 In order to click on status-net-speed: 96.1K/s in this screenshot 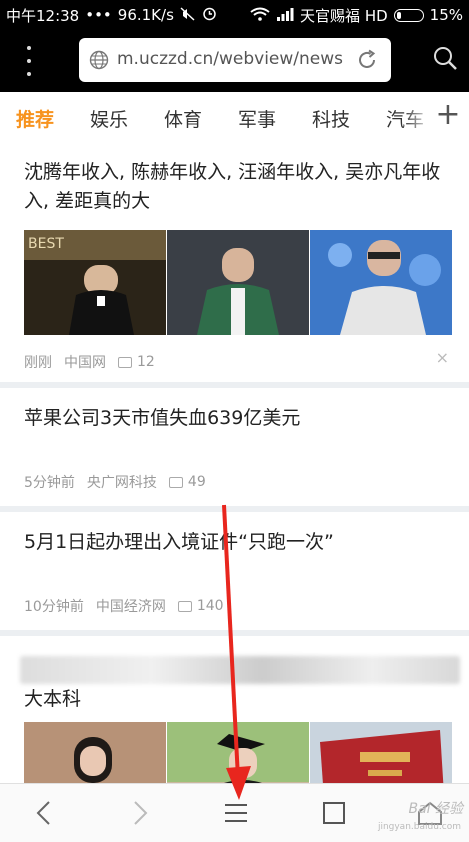, I will do `click(145, 15)`.